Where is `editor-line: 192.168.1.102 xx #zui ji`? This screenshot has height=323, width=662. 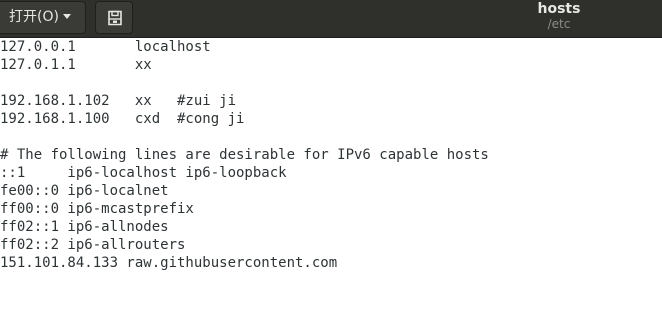
editor-line: 192.168.1.102 xx #zui ji is located at coordinates (118, 101).